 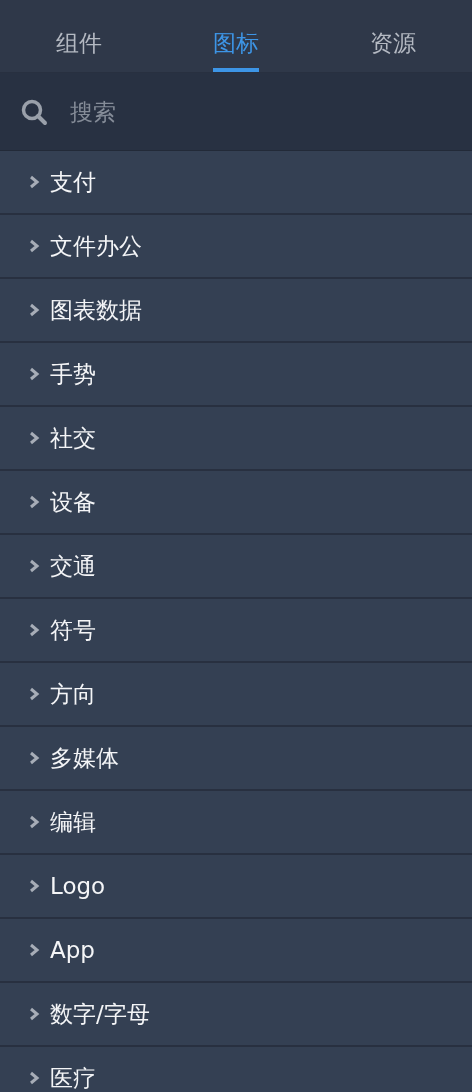 What do you see at coordinates (73, 502) in the screenshot?
I see `category-label: 设备` at bounding box center [73, 502].